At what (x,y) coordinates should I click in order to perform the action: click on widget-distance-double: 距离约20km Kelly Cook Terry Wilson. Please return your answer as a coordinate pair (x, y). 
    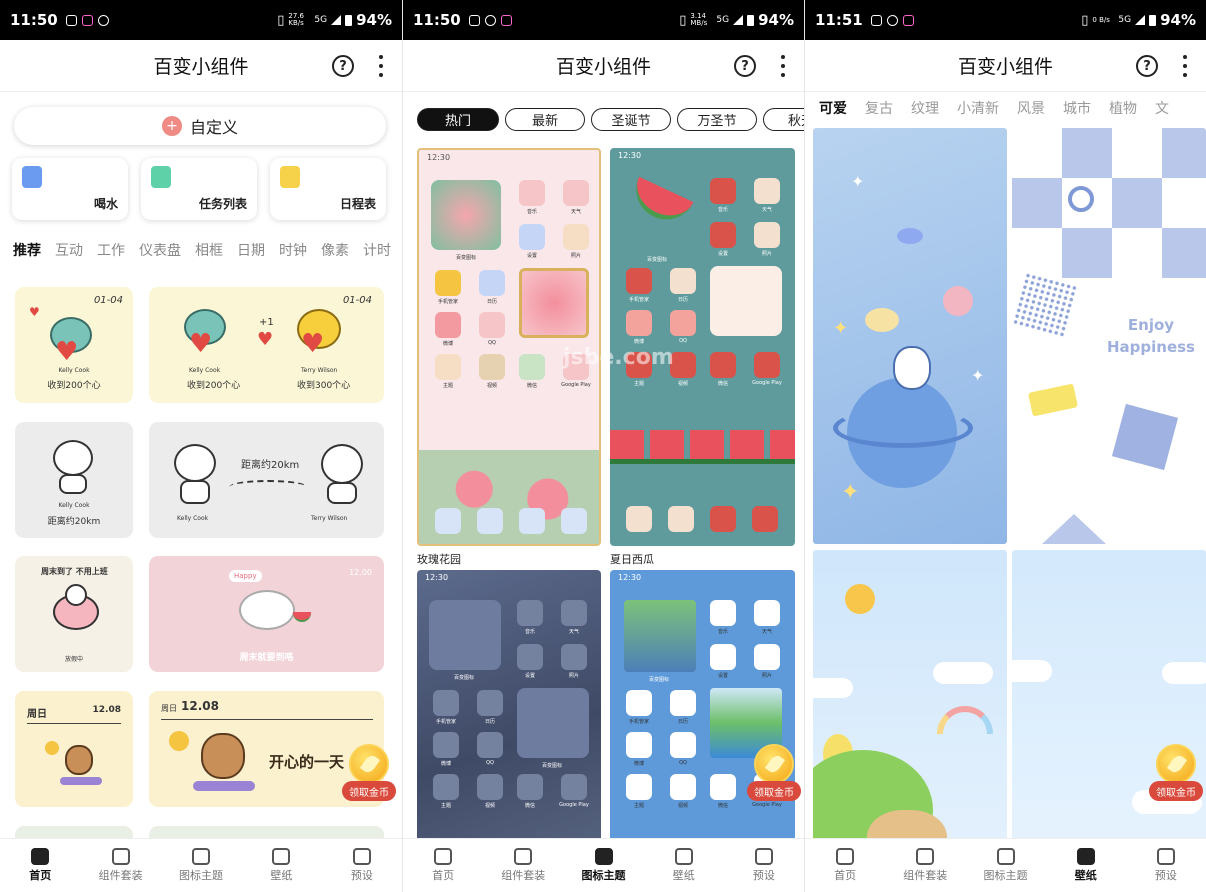
    Looking at the image, I should click on (266, 480).